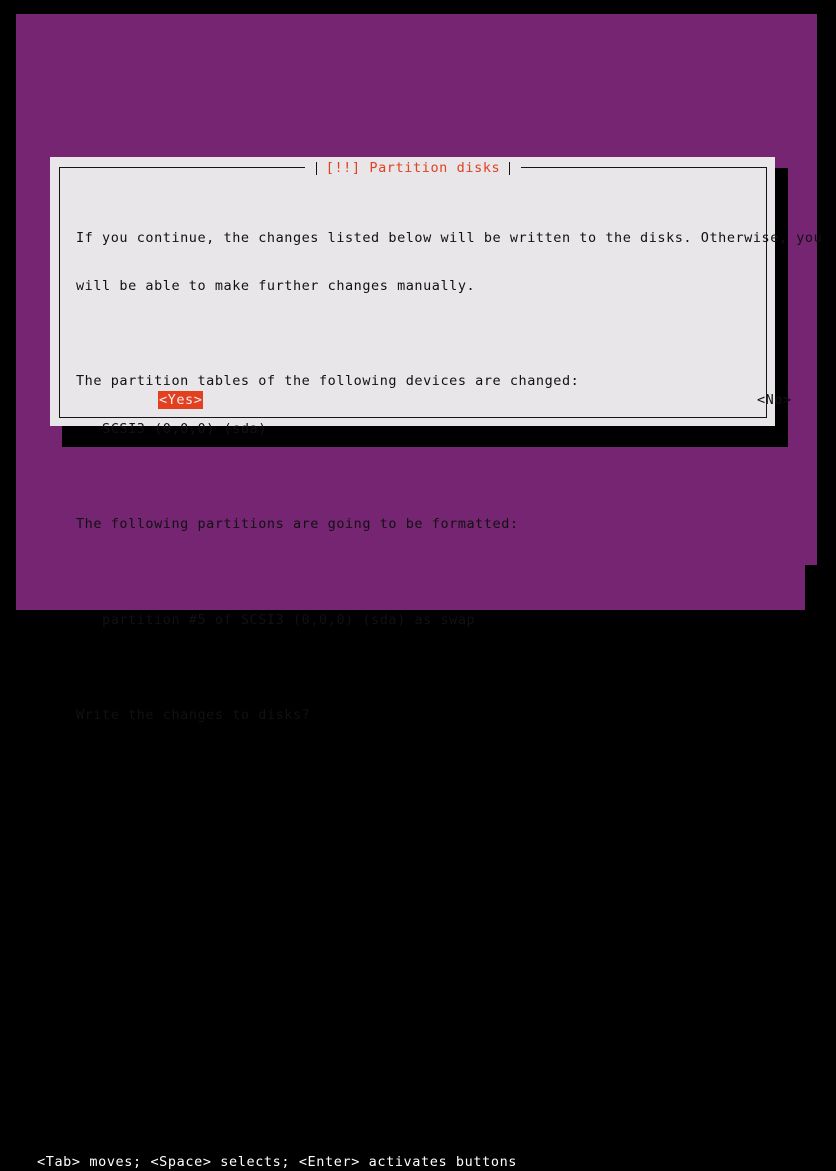 The width and height of the screenshot is (836, 1171). Describe the element at coordinates (425, 401) in the screenshot. I see `dialog-button-row: <Yes> <No>` at that location.